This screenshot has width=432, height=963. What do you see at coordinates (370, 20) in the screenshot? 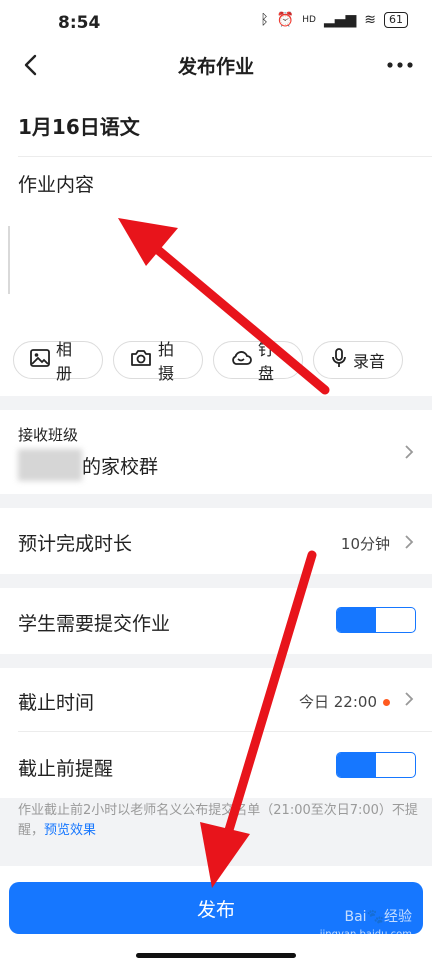
I see `wifi-icon: ≋` at bounding box center [370, 20].